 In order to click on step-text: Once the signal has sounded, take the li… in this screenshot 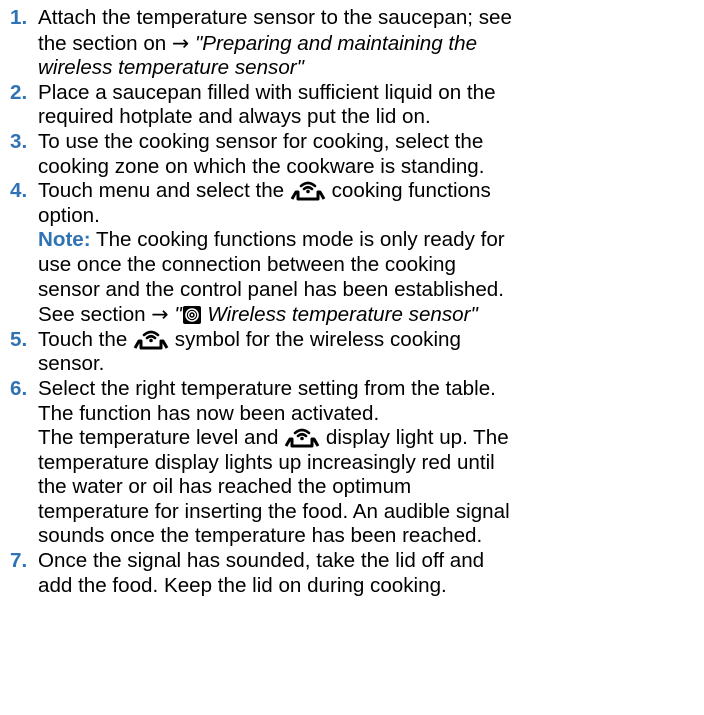, I will do `click(367, 573)`.